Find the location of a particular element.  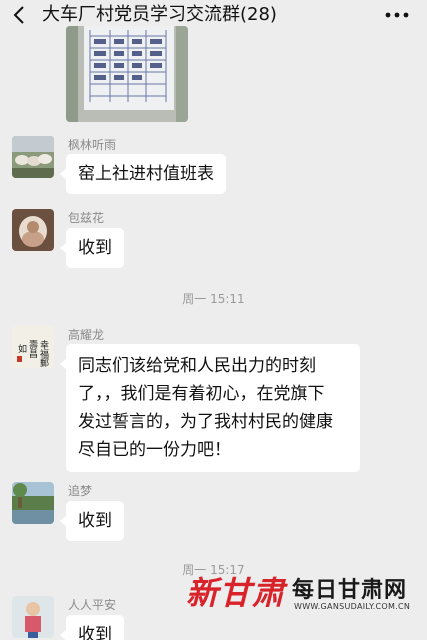

avatar-child-image is located at coordinates (33, 617).